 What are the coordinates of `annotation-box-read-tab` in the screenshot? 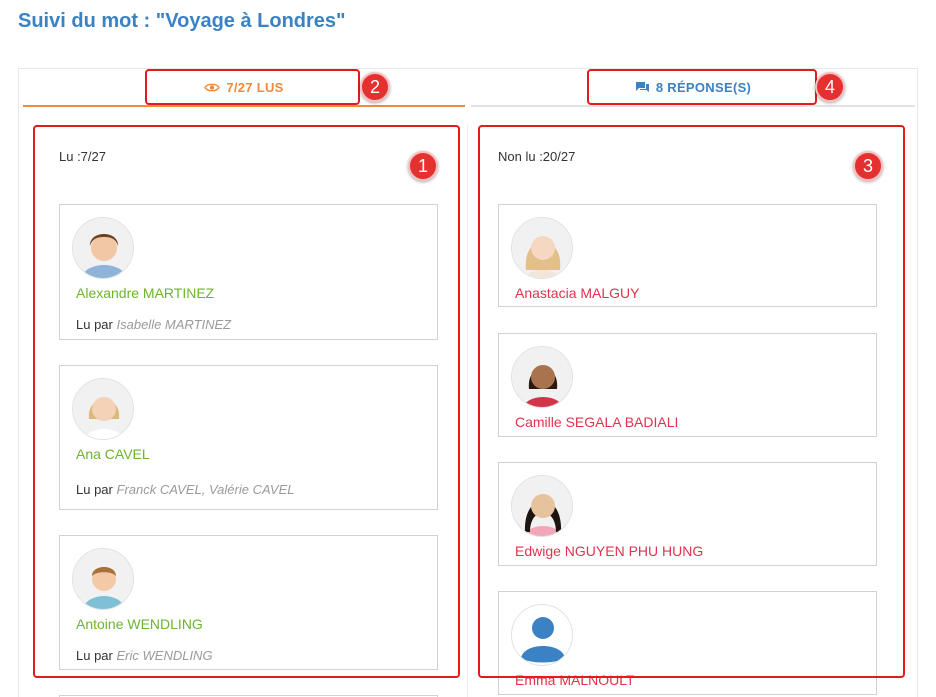 It's located at (252, 87).